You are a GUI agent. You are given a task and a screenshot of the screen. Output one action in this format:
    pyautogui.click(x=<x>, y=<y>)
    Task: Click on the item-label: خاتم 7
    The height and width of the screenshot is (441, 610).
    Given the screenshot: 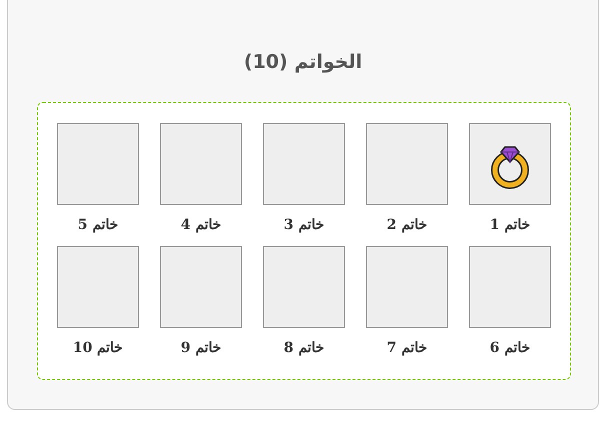 What is the action you would take?
    pyautogui.click(x=407, y=348)
    